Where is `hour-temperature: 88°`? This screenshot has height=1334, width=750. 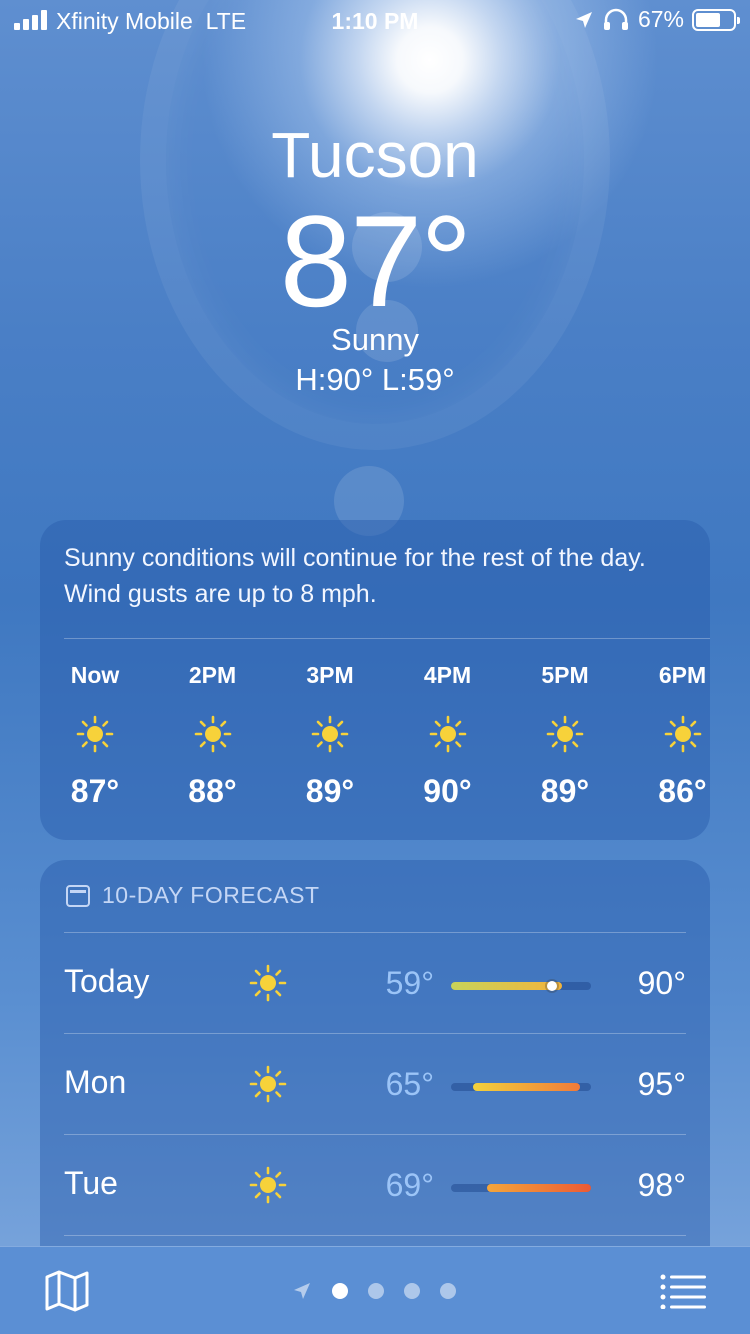 hour-temperature: 88° is located at coordinates (212, 791).